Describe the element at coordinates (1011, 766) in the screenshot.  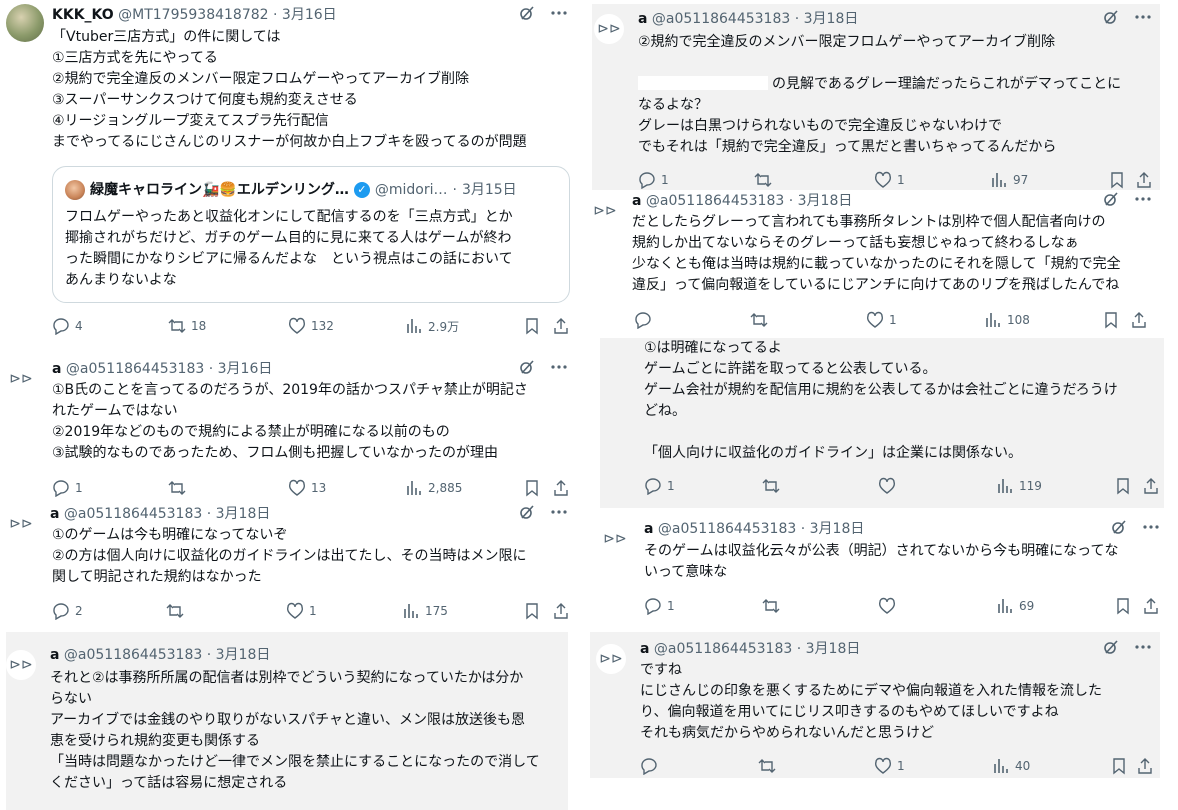
I see `views-button: 40` at that location.